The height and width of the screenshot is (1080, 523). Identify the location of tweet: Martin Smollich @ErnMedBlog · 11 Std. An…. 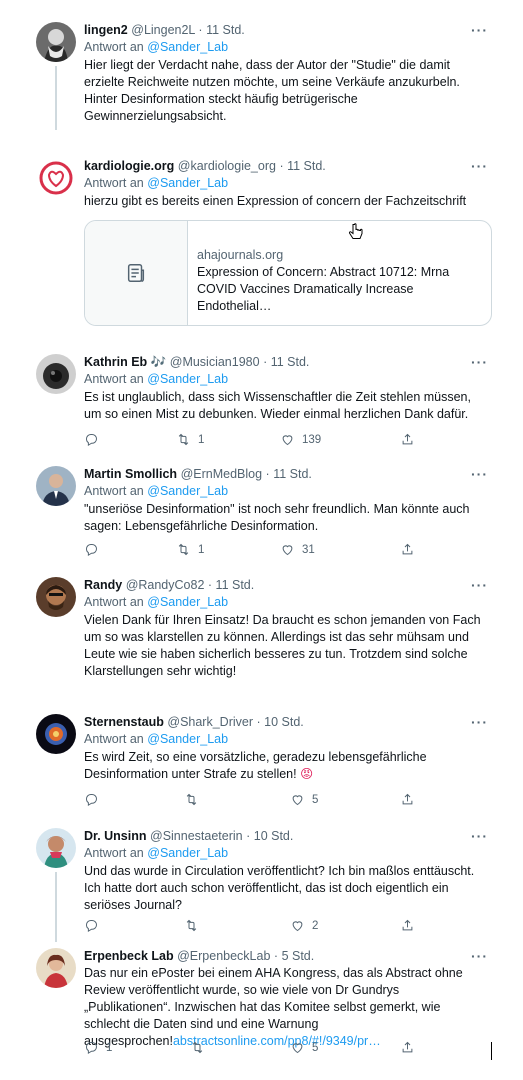
(261, 512).